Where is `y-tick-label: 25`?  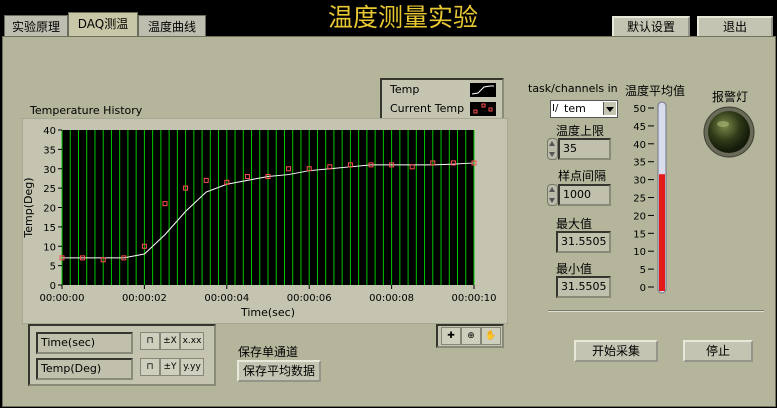
y-tick-label: 25 is located at coordinates (49, 189).